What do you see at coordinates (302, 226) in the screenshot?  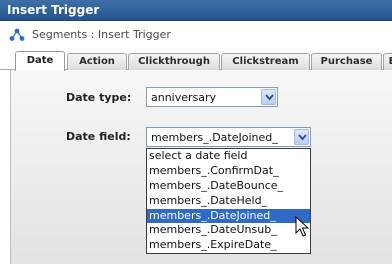 I see `mouse-cursor-icon` at bounding box center [302, 226].